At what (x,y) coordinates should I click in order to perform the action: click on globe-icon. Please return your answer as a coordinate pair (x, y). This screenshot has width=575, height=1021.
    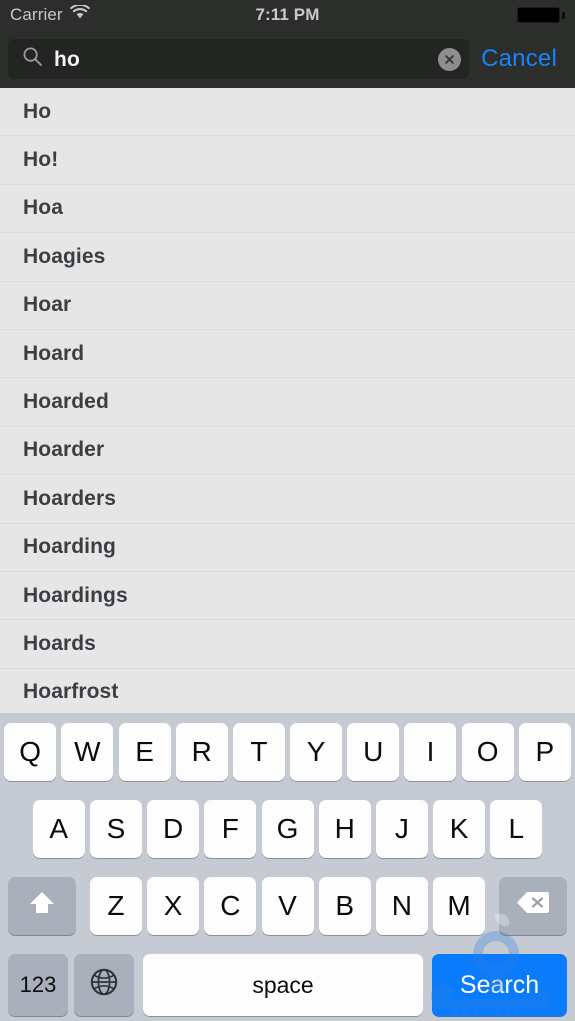
    Looking at the image, I should click on (104, 985).